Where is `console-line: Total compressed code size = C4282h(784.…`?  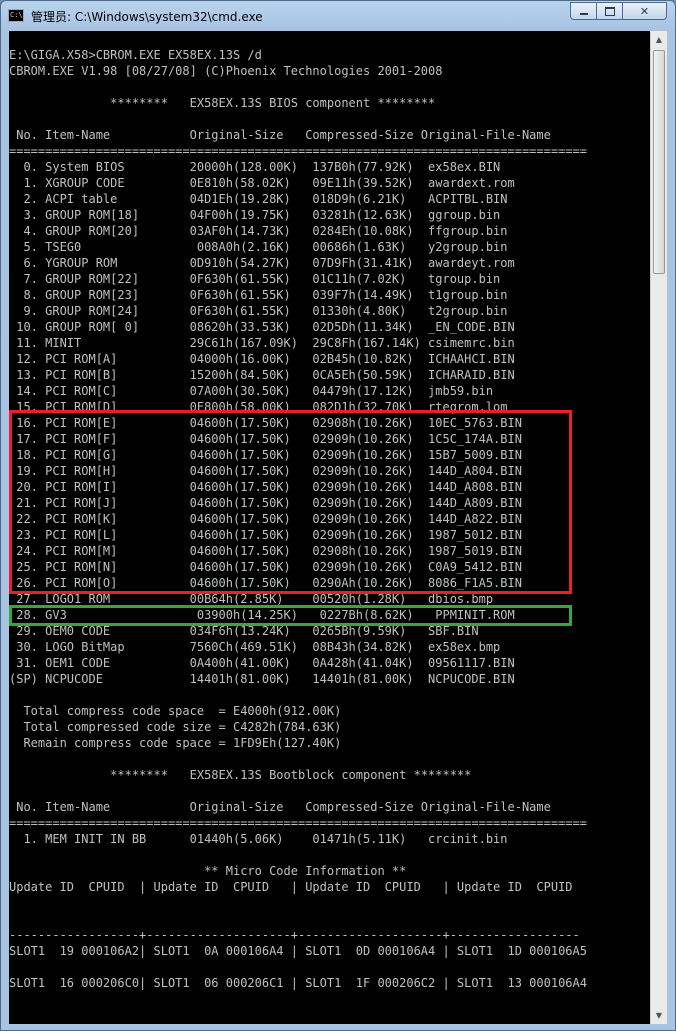 console-line: Total compressed code size = C4282h(784.… is located at coordinates (175, 727).